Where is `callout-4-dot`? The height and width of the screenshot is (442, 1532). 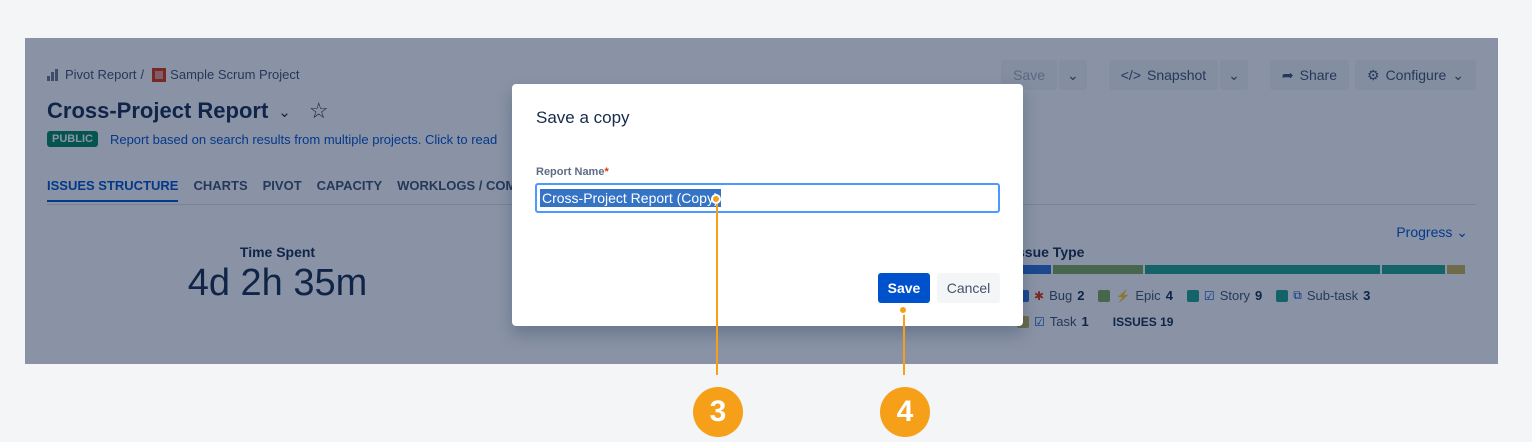
callout-4-dot is located at coordinates (903, 310).